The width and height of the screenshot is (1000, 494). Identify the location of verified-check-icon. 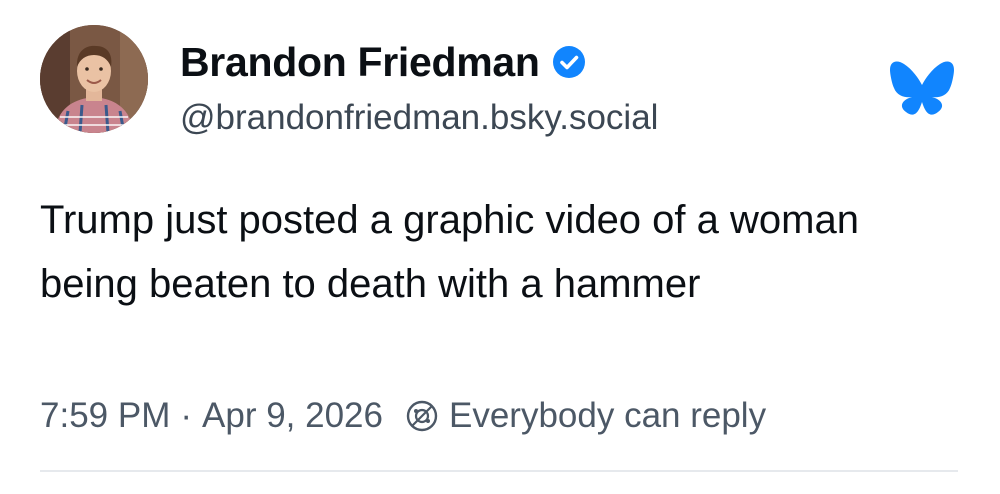
(569, 62).